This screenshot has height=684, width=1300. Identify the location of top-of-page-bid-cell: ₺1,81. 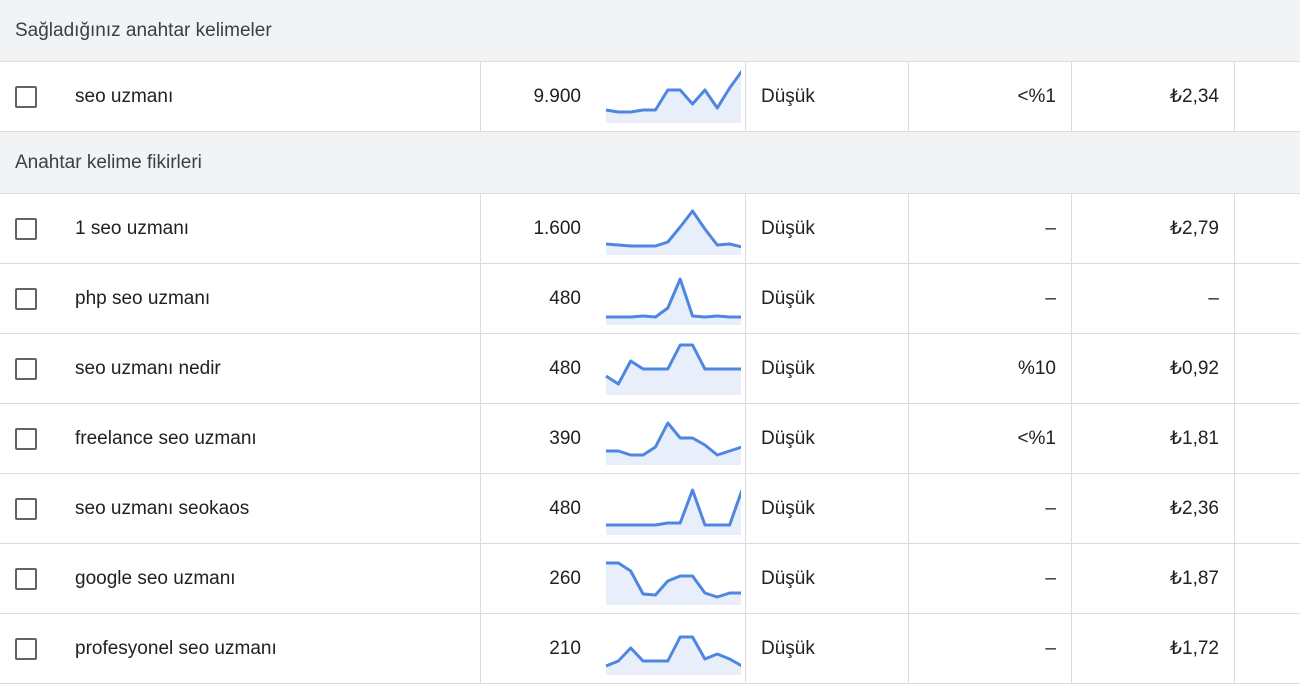
(1153, 438).